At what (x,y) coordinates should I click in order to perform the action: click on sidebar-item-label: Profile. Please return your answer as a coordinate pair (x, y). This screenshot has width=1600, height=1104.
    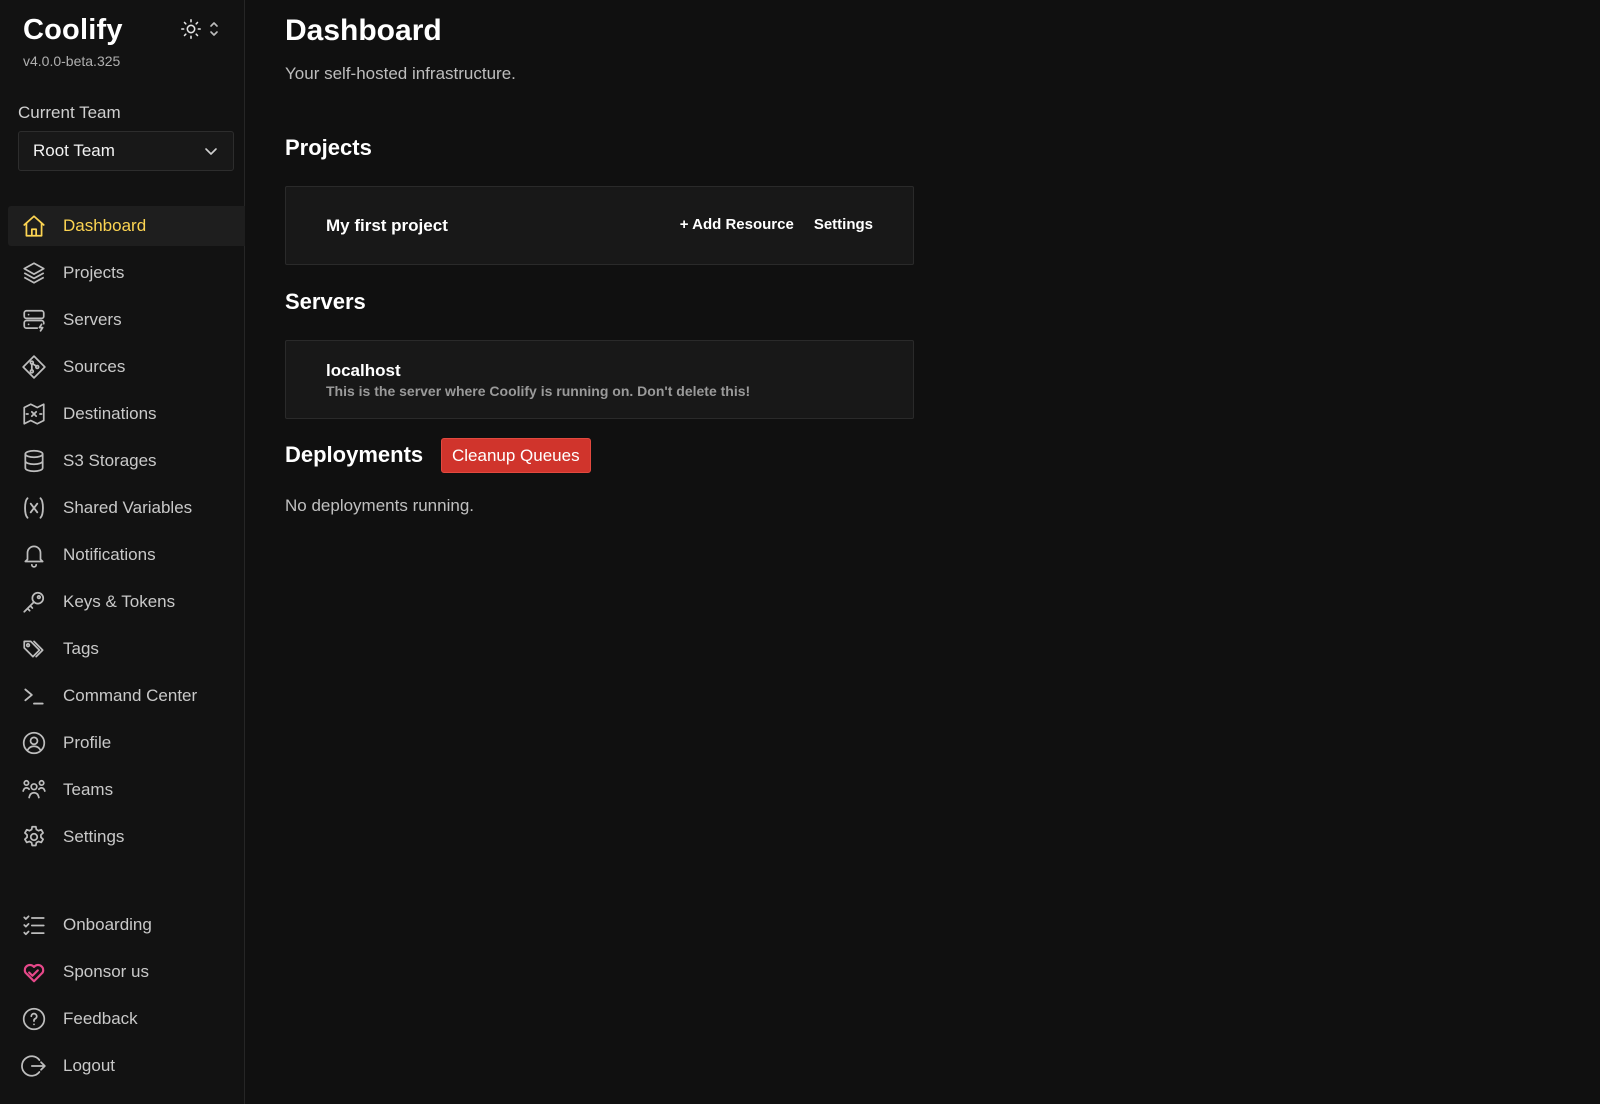
    Looking at the image, I should click on (87, 742).